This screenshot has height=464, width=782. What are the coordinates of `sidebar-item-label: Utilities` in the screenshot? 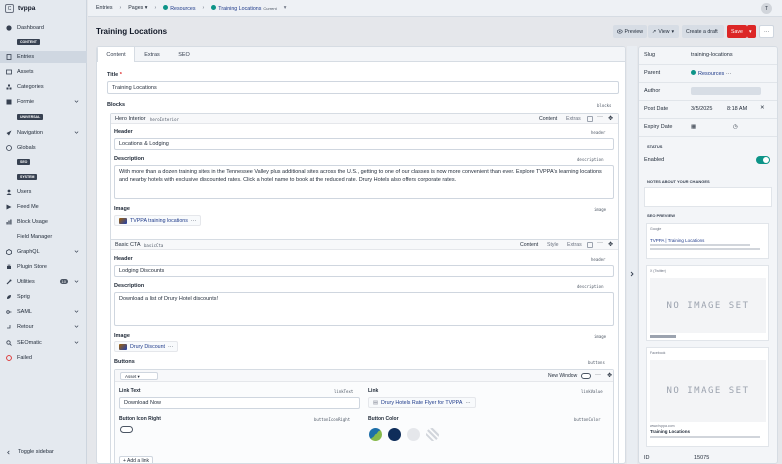 It's located at (26, 282).